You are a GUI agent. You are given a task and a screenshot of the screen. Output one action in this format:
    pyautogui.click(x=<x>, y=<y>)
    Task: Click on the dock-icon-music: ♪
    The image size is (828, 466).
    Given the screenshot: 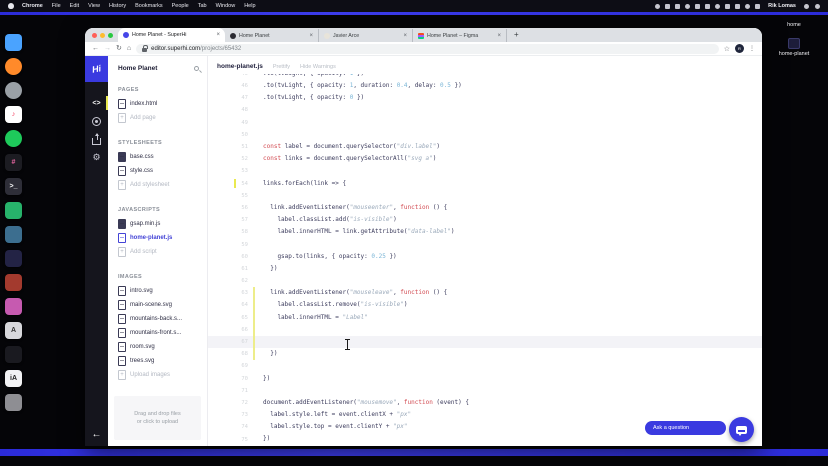 What is the action you would take?
    pyautogui.click(x=13, y=114)
    